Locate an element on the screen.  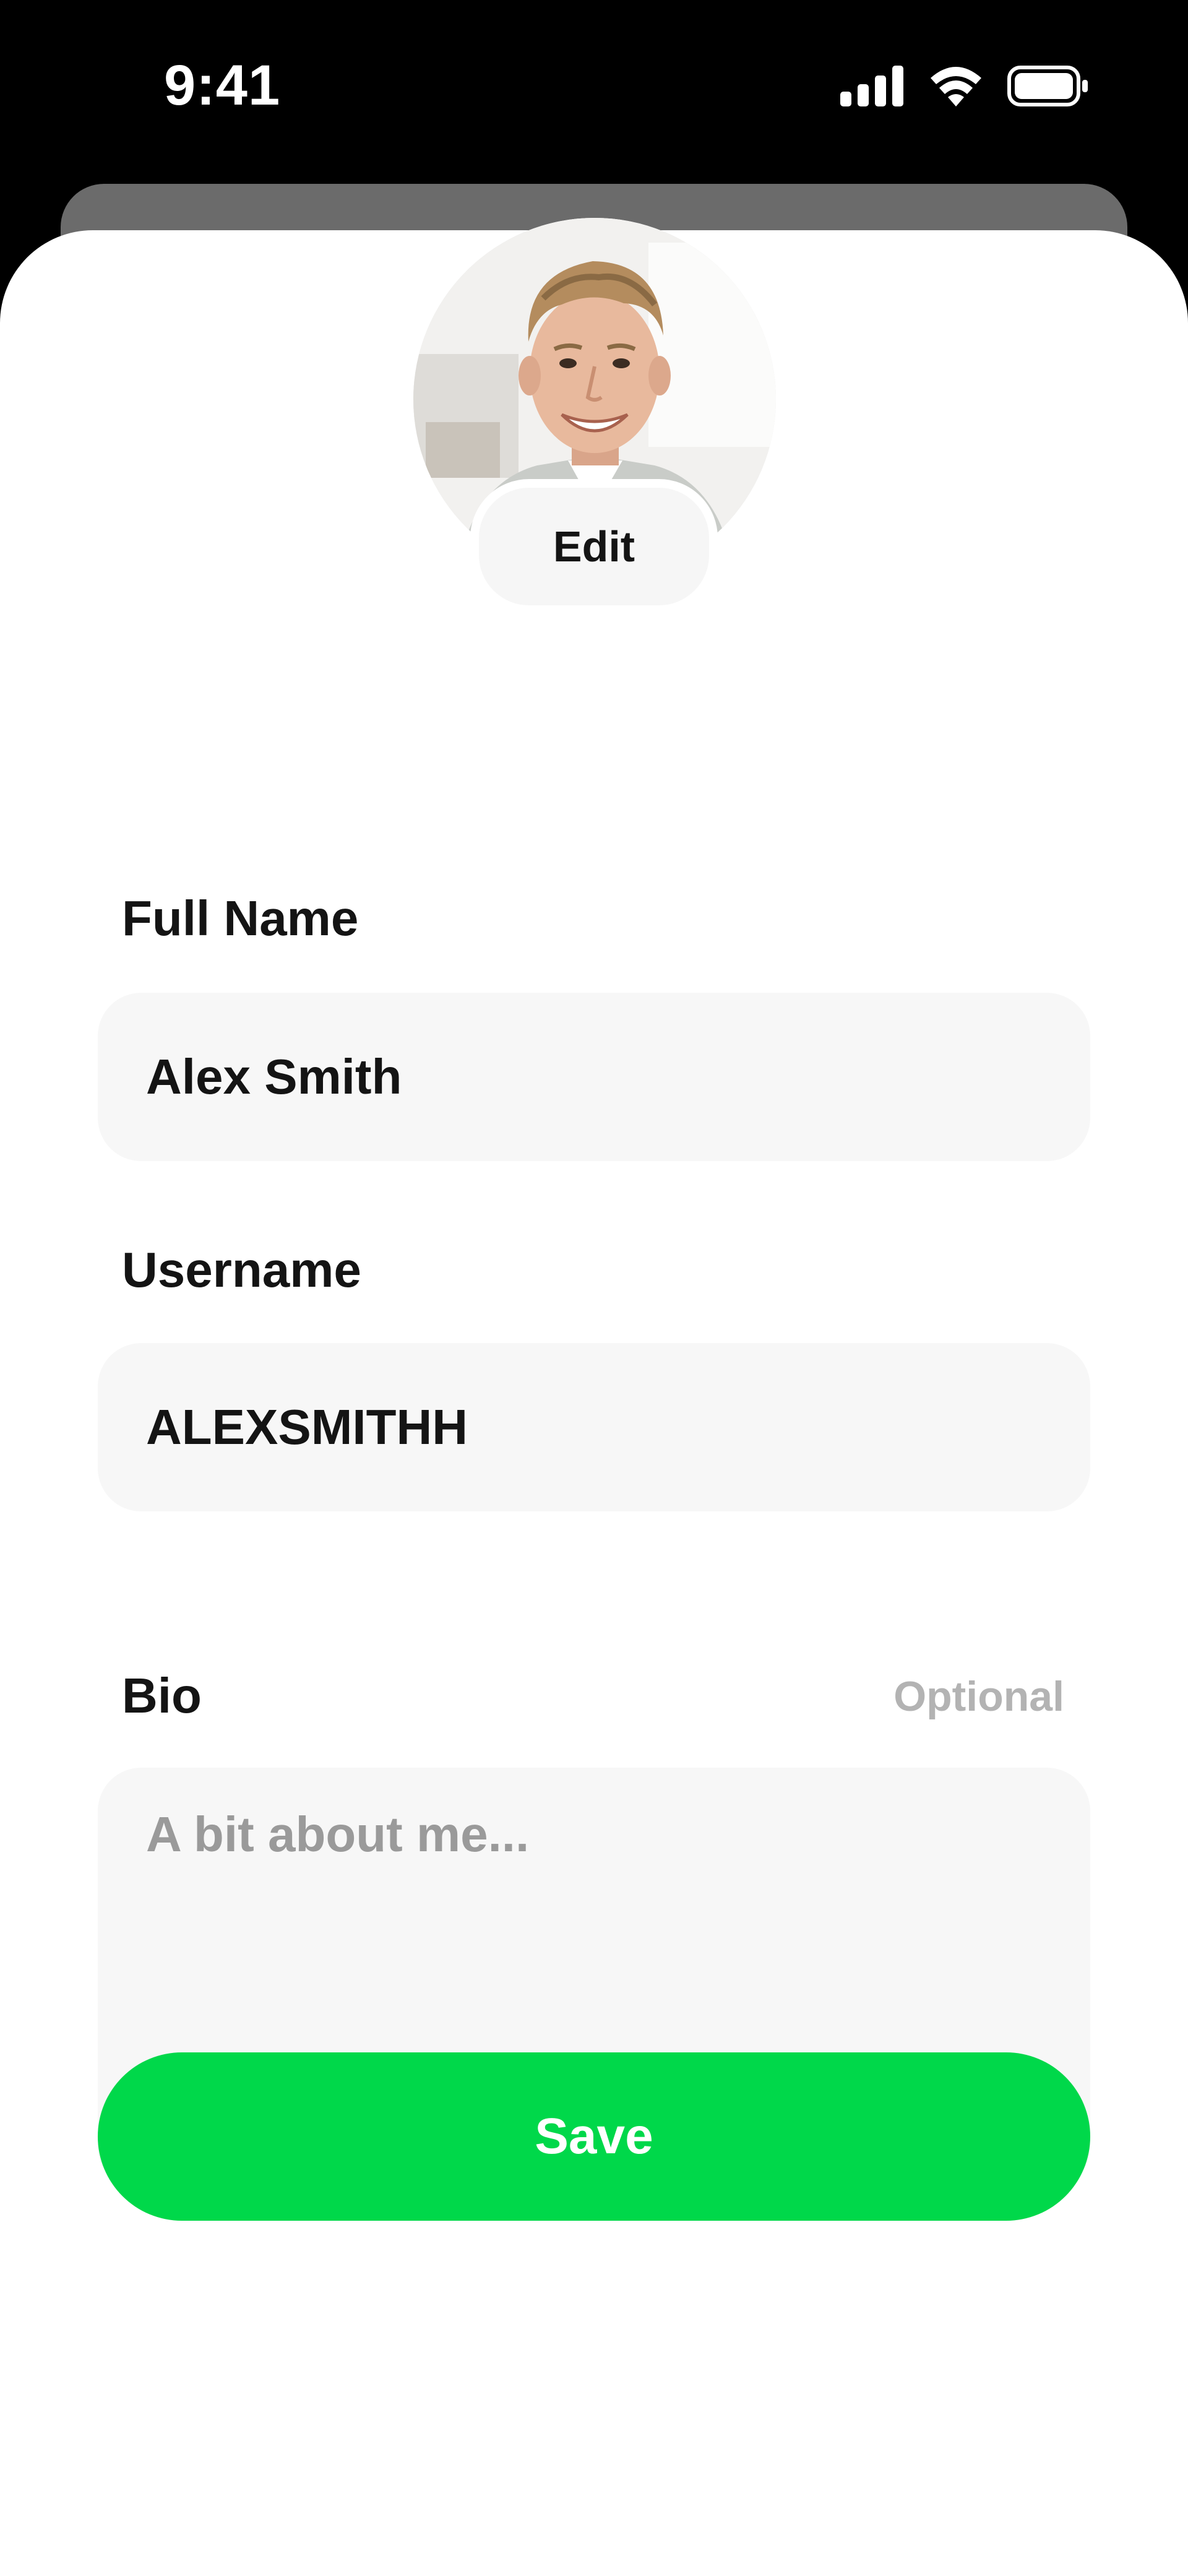
bio-label: Bio is located at coordinates (162, 1695).